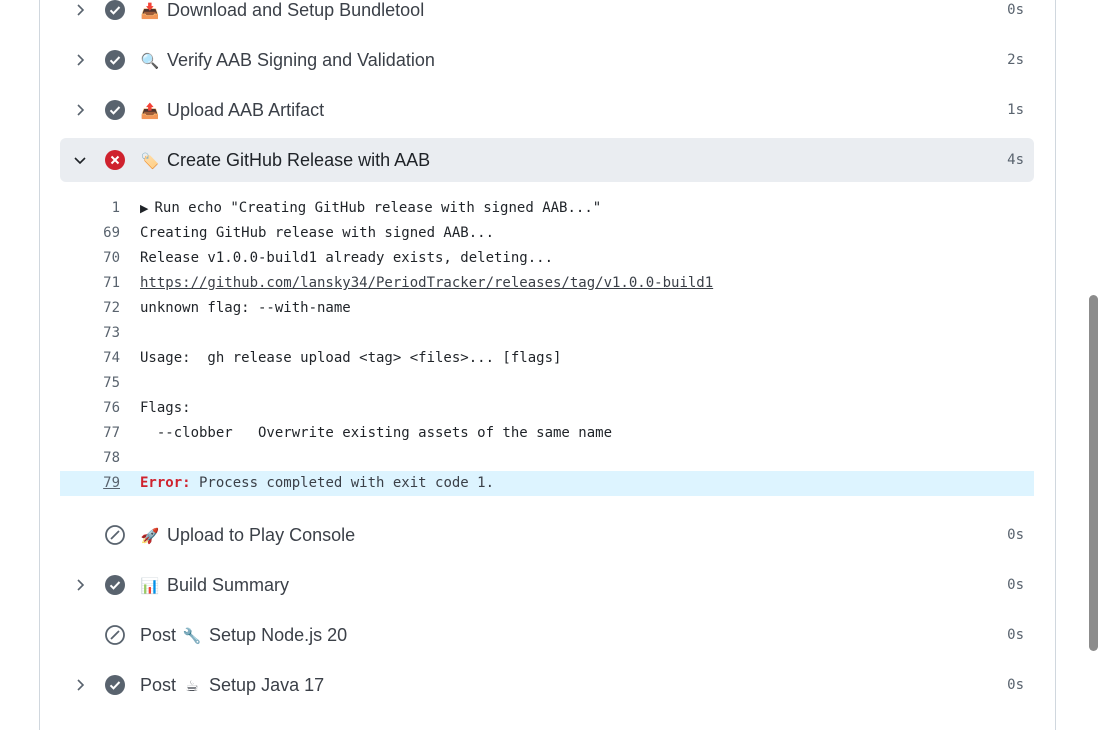 This screenshot has width=1099, height=730. I want to click on step-title: 🔍 Verify AAB Signing and Validation, so click(287, 60).